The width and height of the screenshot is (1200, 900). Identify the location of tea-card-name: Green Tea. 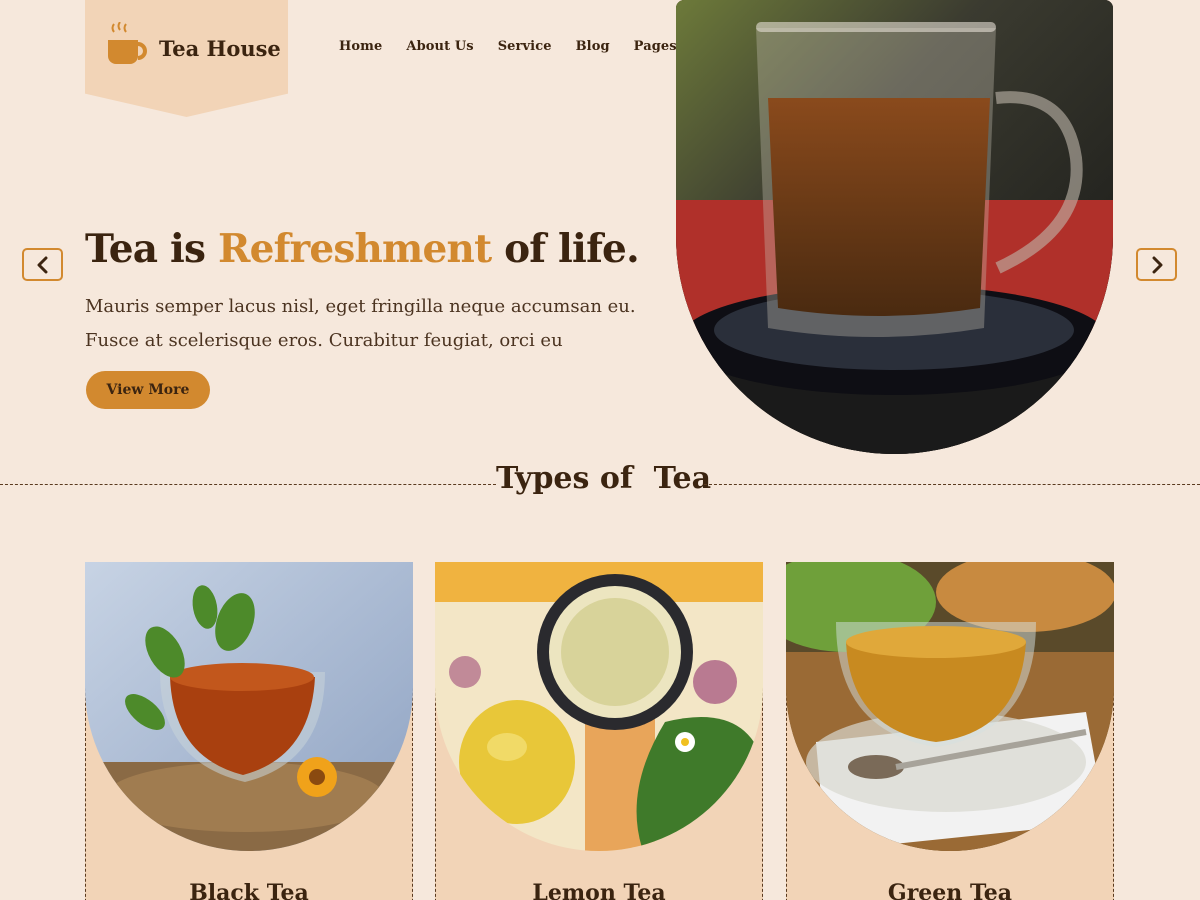
(950, 890).